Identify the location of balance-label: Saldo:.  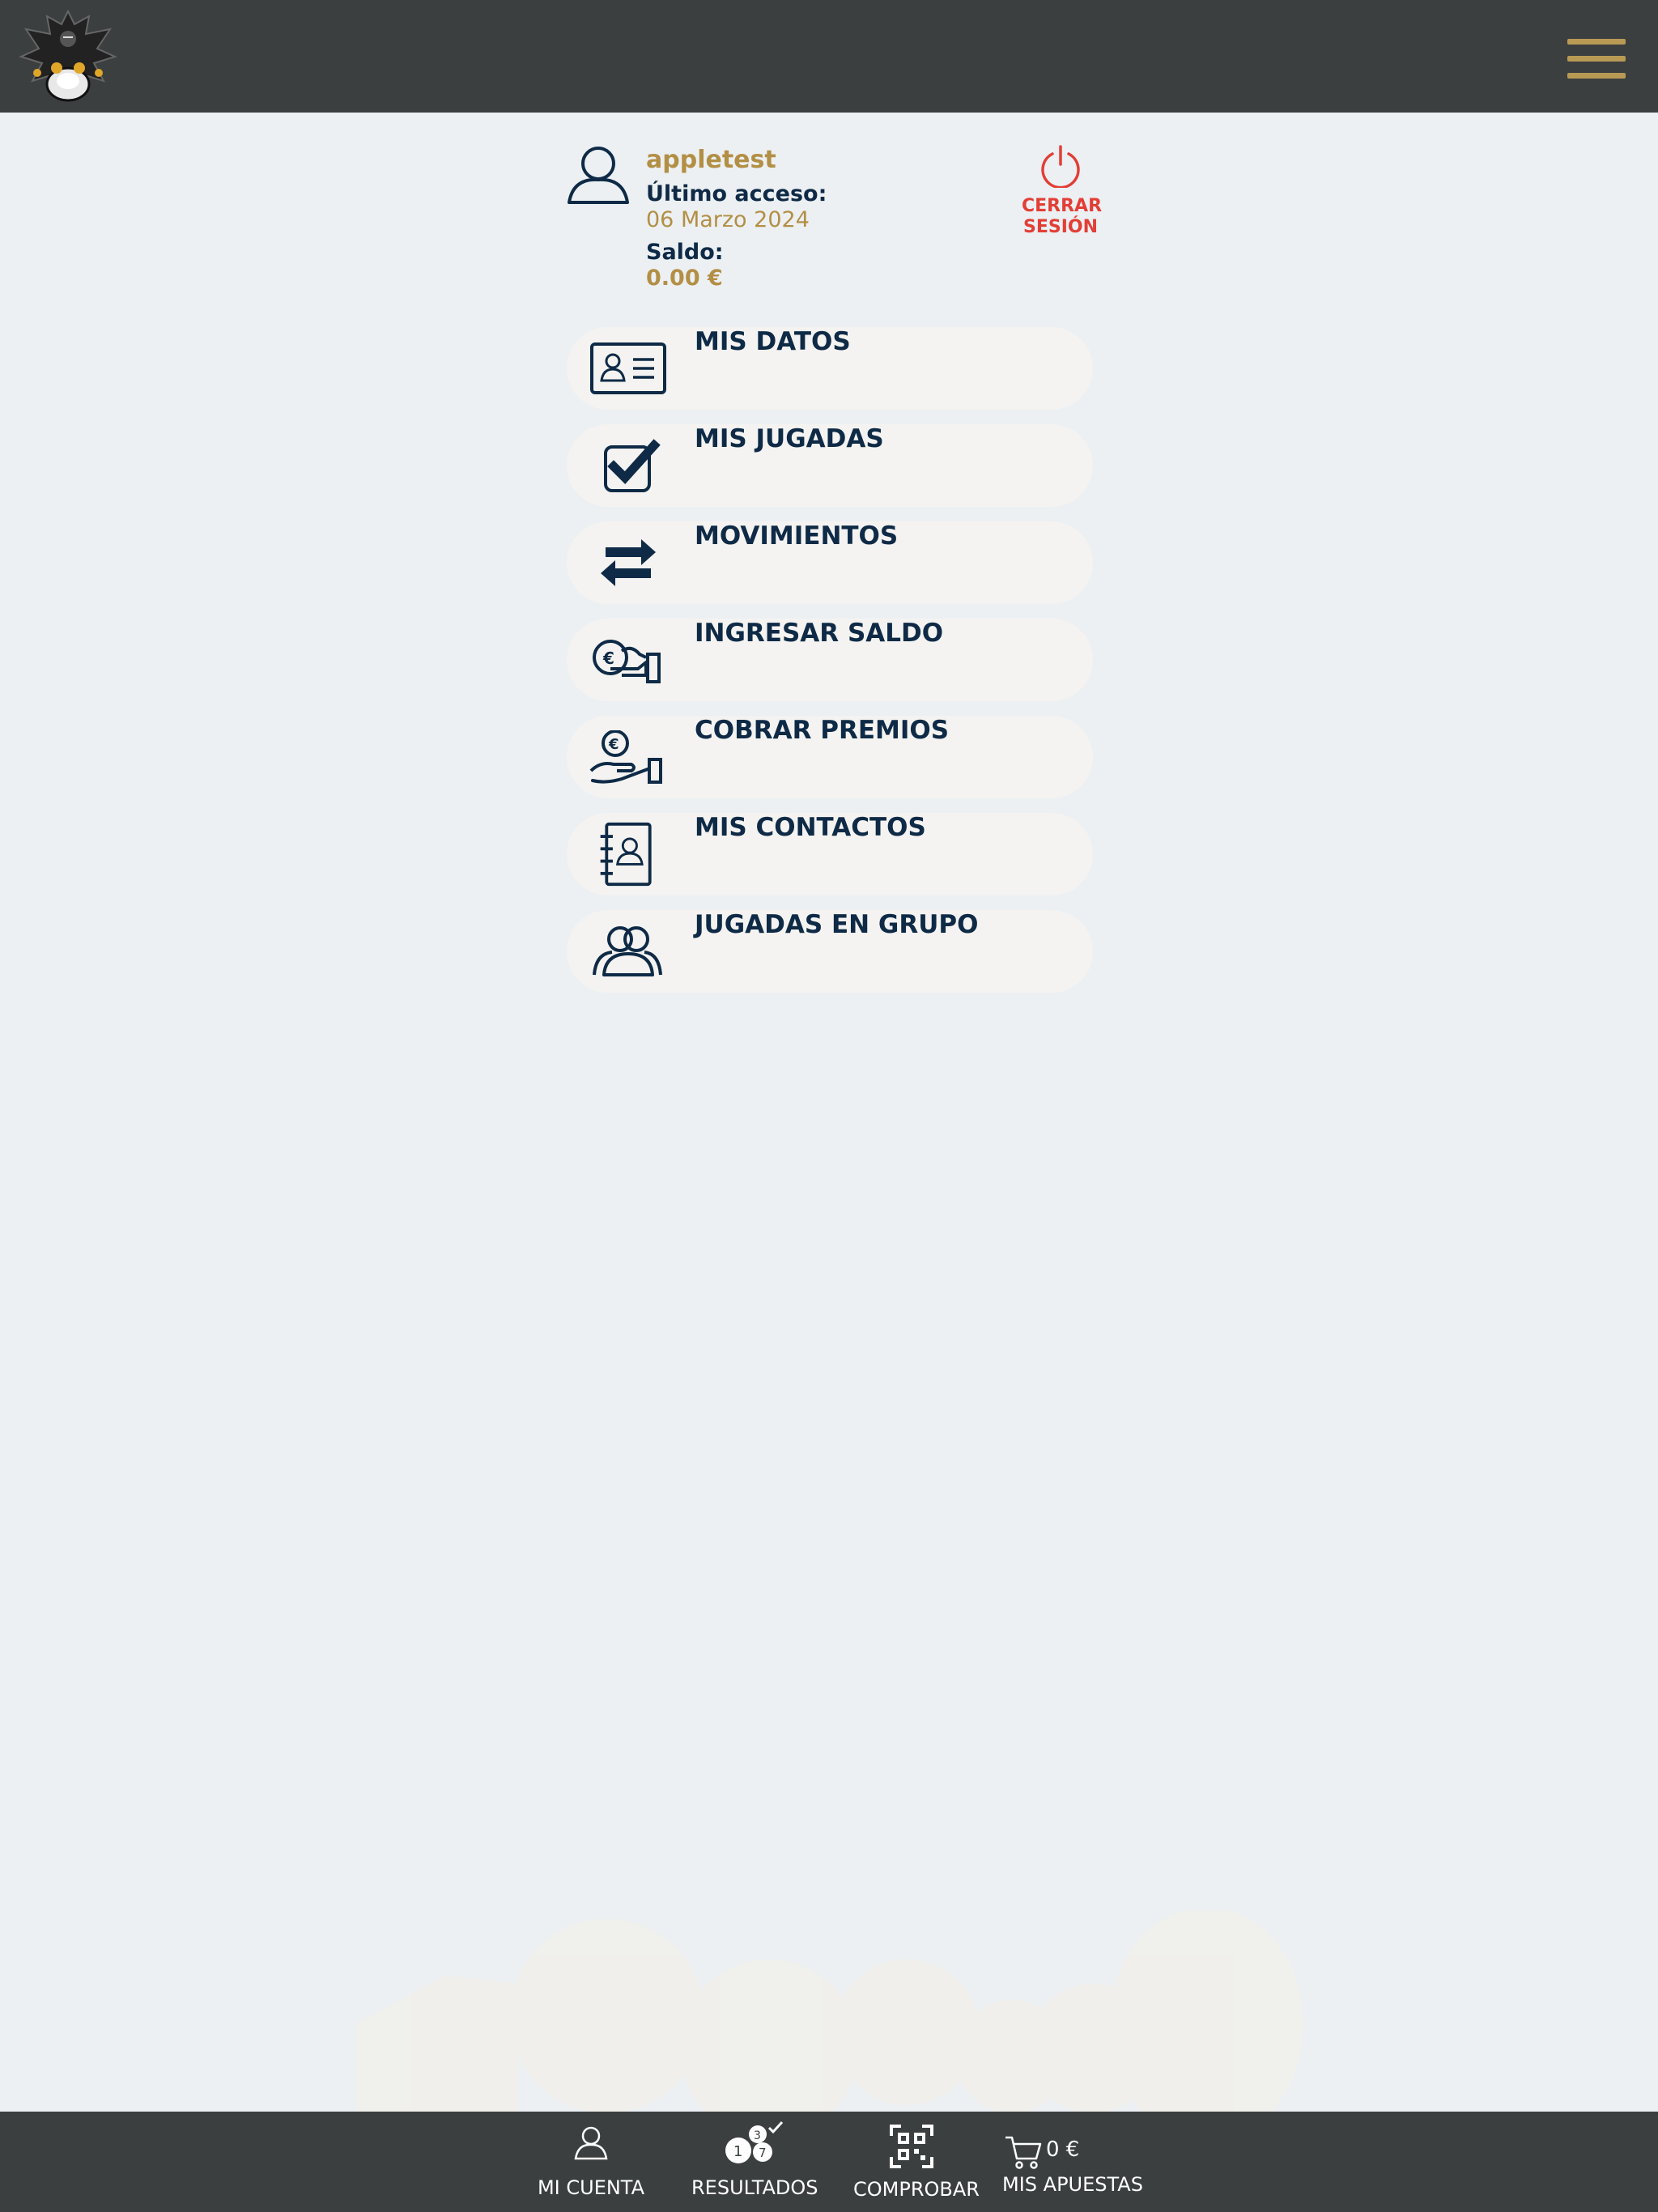
(685, 253).